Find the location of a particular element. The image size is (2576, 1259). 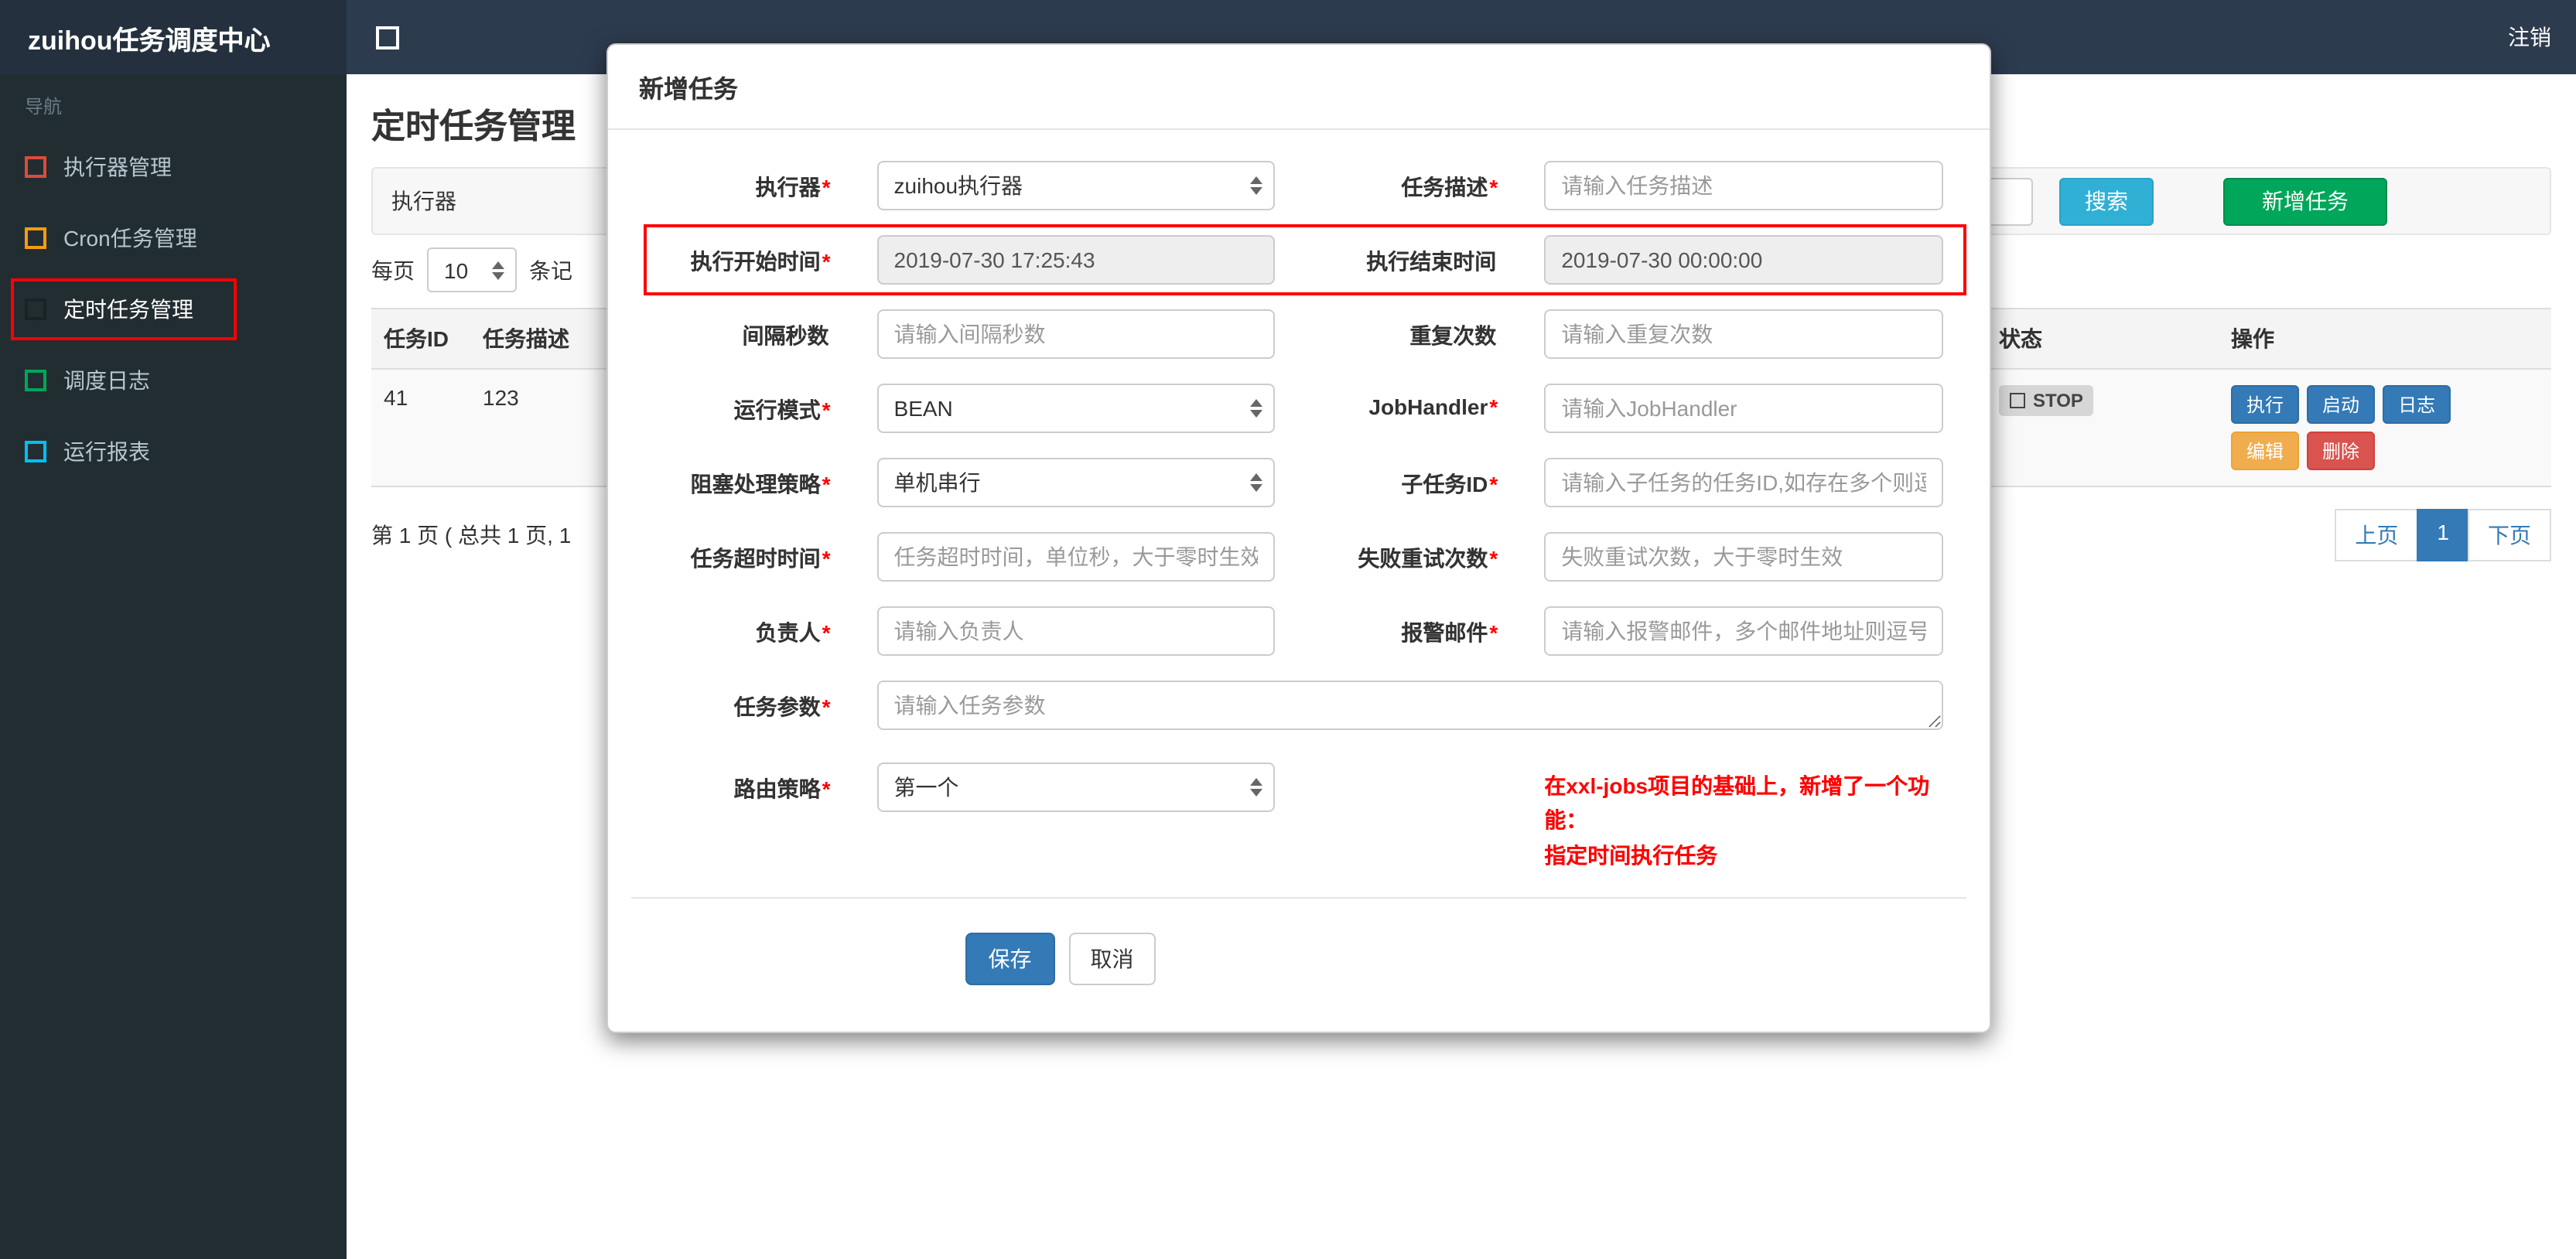

sidebar-item-dispatch-log: 调度日志 is located at coordinates (173, 381).